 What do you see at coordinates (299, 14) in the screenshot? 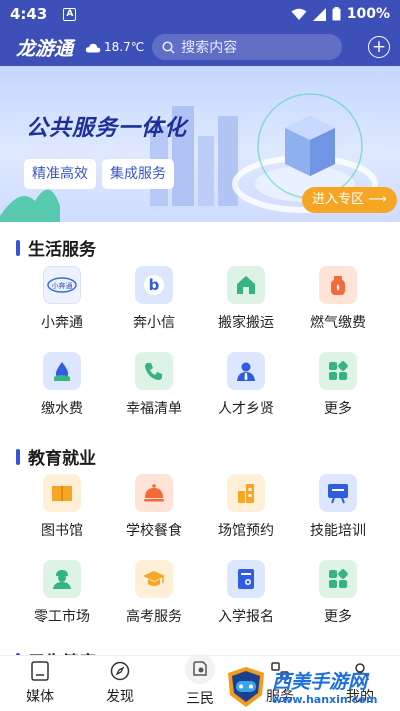
I see `wifi-icon` at bounding box center [299, 14].